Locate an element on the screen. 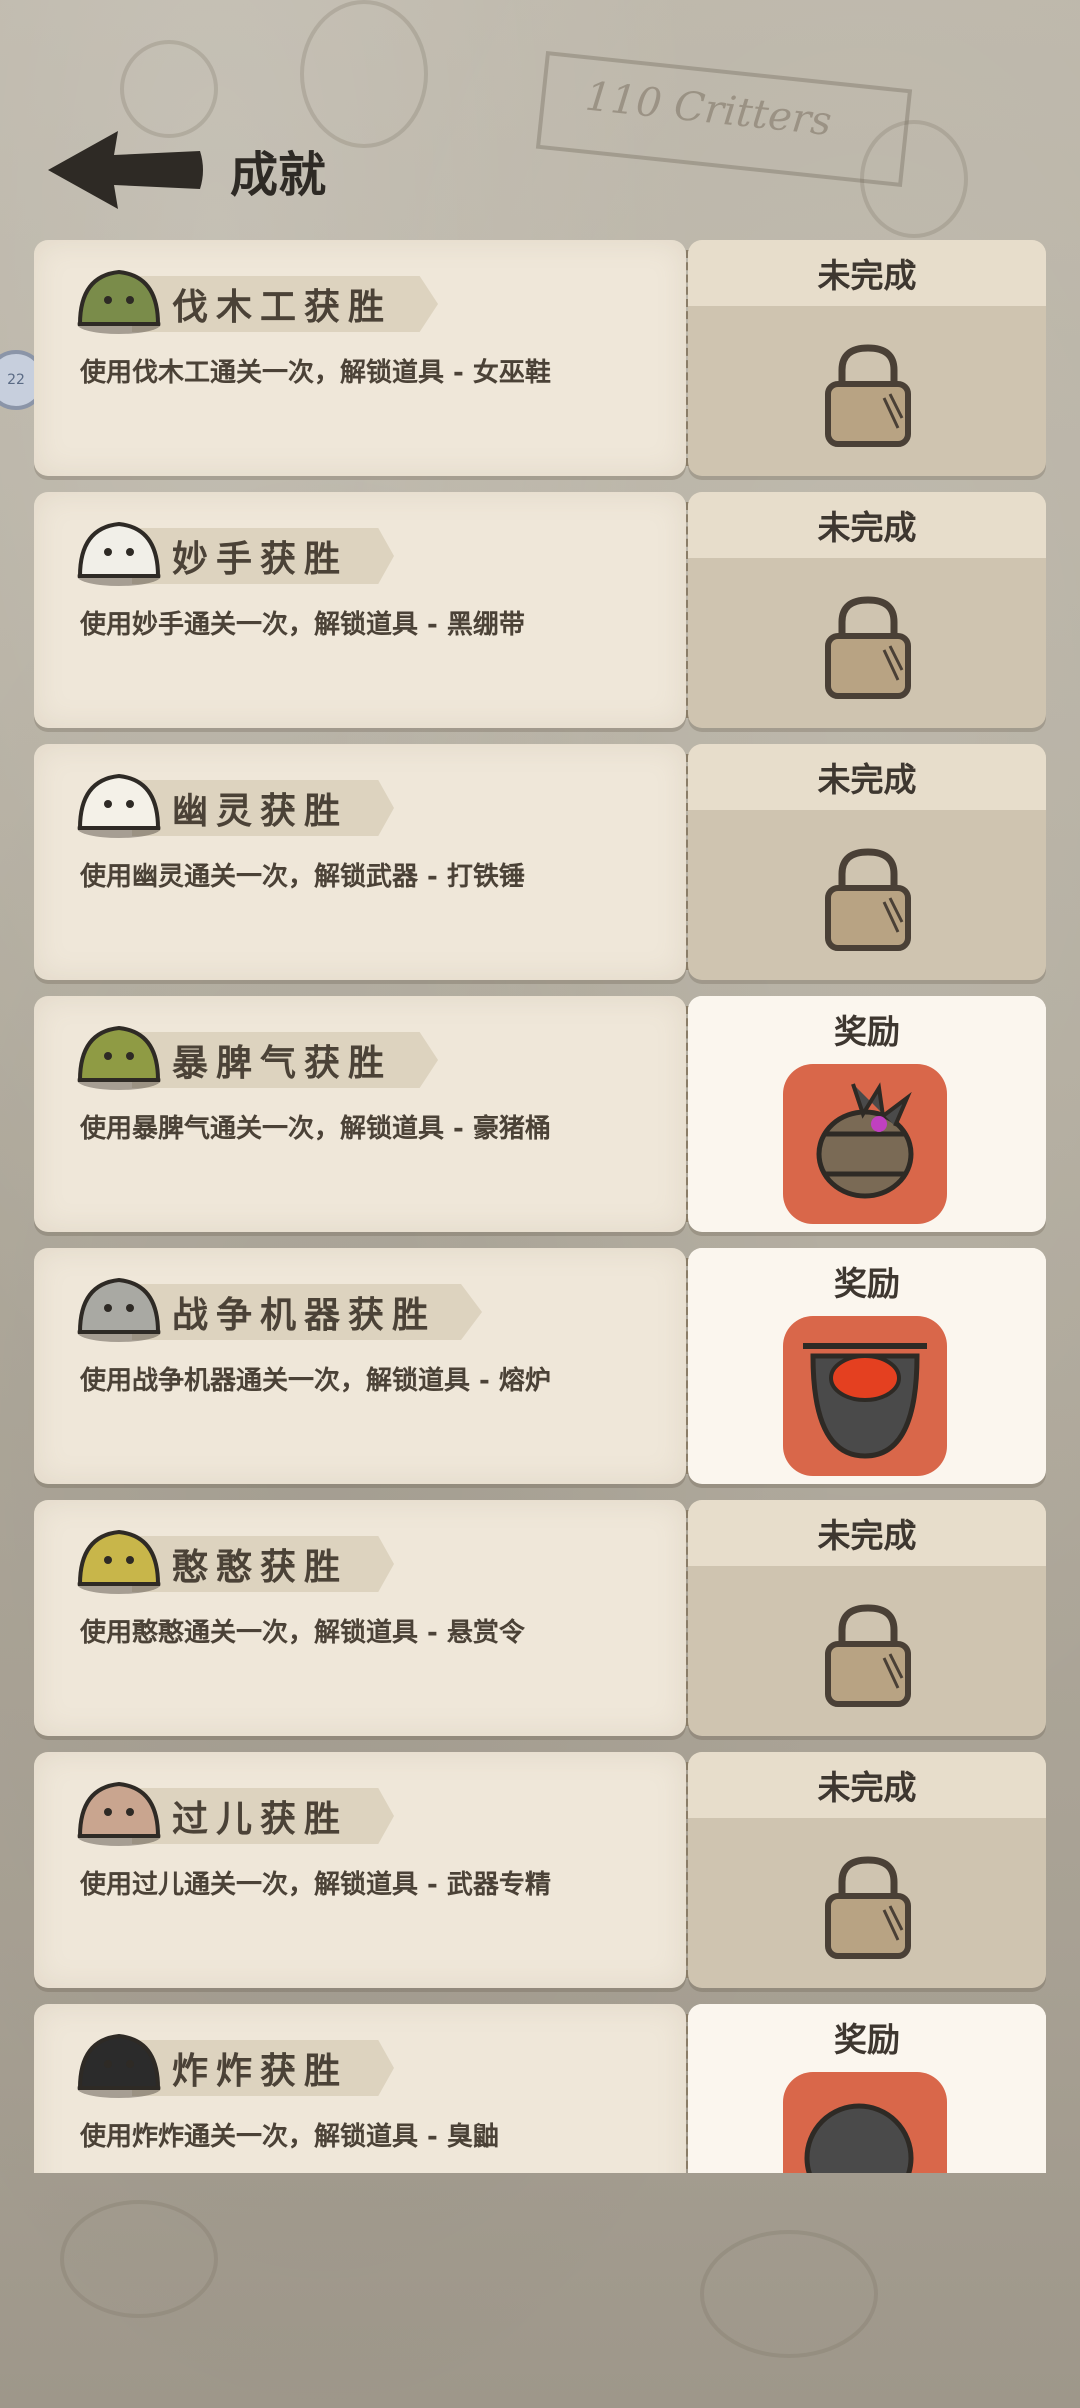 This screenshot has width=1080, height=2408. achievement-title-tab: 过儿获胜 is located at coordinates (263, 1816).